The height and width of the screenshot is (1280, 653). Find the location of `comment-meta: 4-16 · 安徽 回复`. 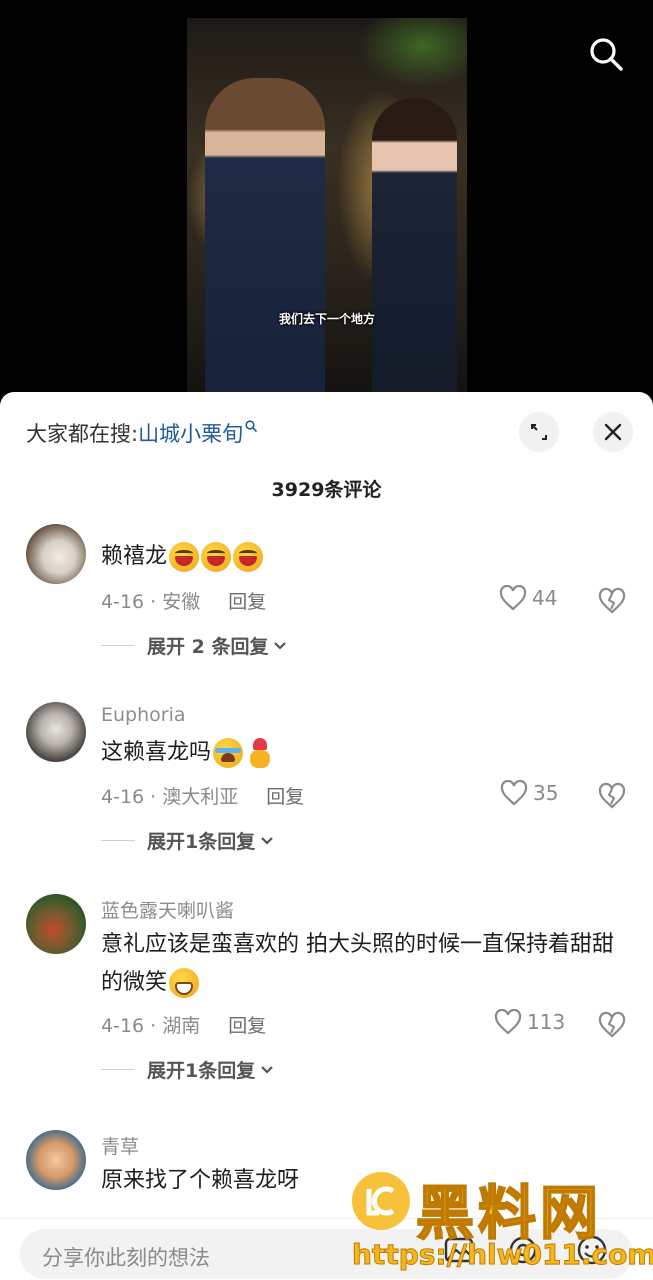

comment-meta: 4-16 · 安徽 回复 is located at coordinates (183, 600).